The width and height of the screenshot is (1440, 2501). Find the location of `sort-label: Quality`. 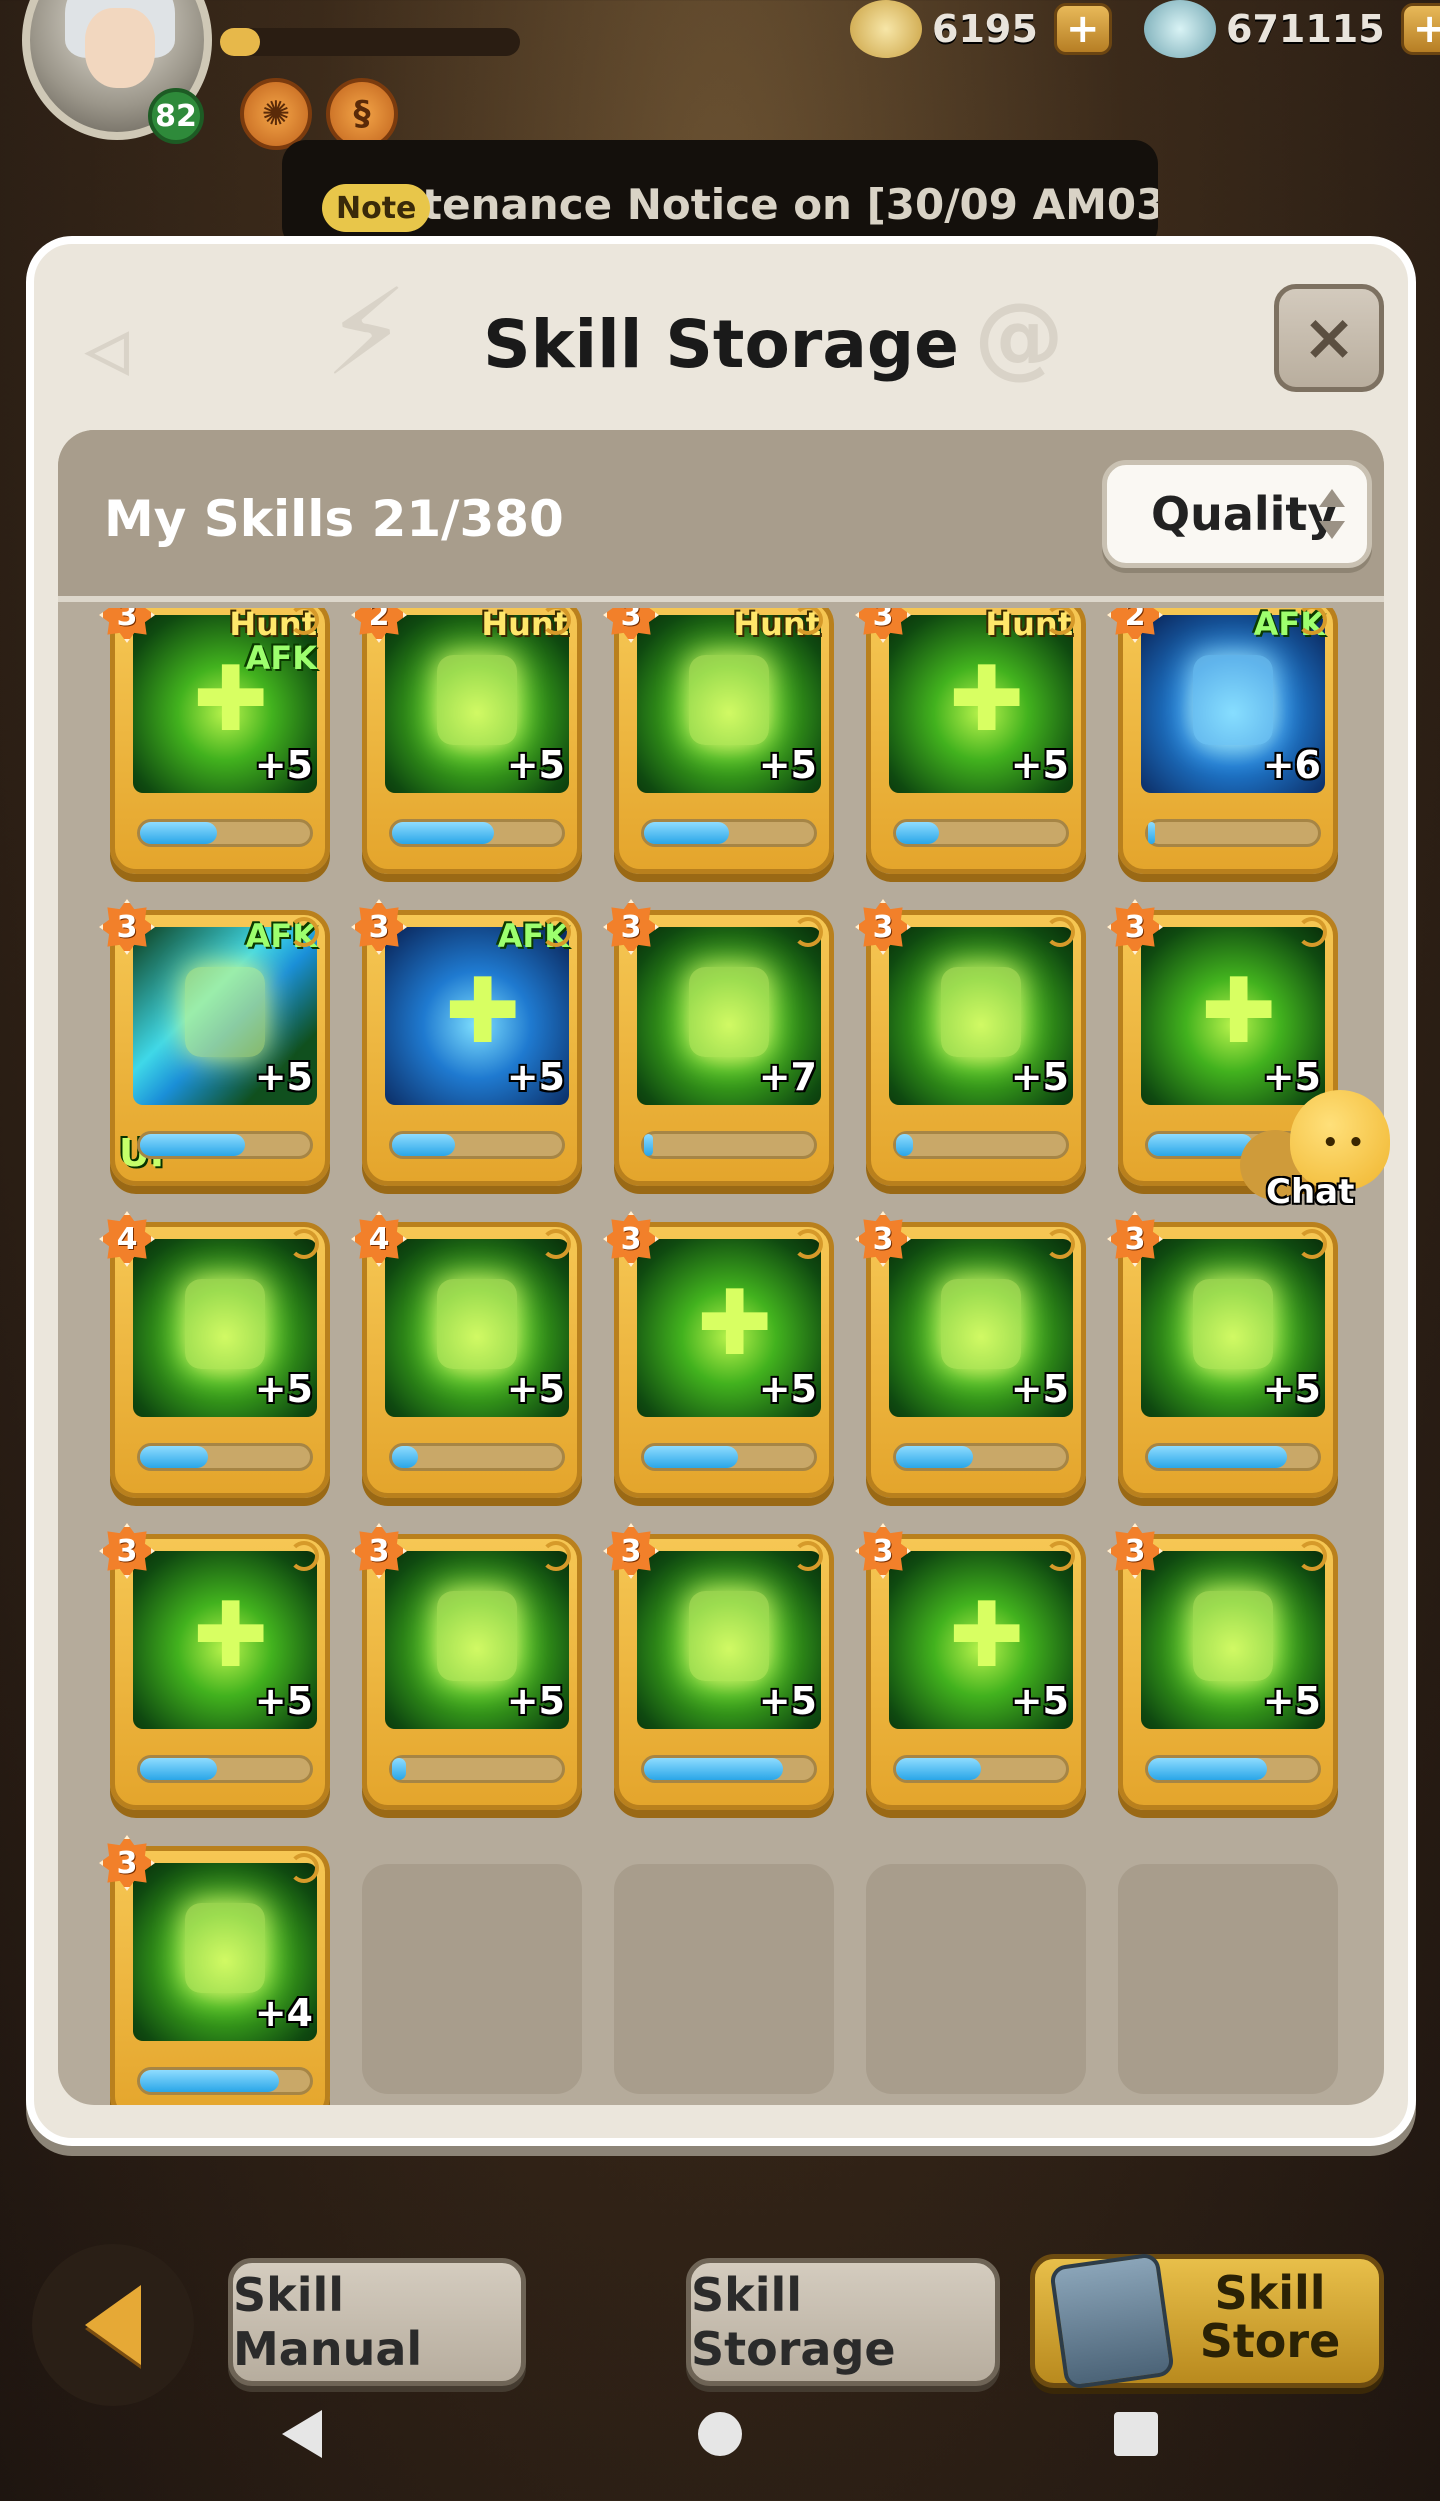

sort-label: Quality is located at coordinates (1244, 514).